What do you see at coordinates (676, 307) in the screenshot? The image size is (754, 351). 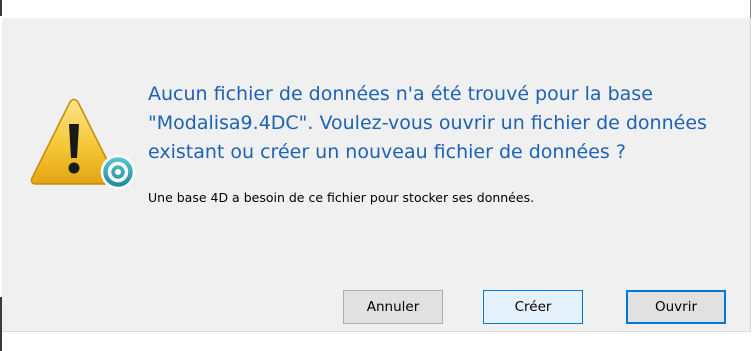 I see `open-button: Ouvrir` at bounding box center [676, 307].